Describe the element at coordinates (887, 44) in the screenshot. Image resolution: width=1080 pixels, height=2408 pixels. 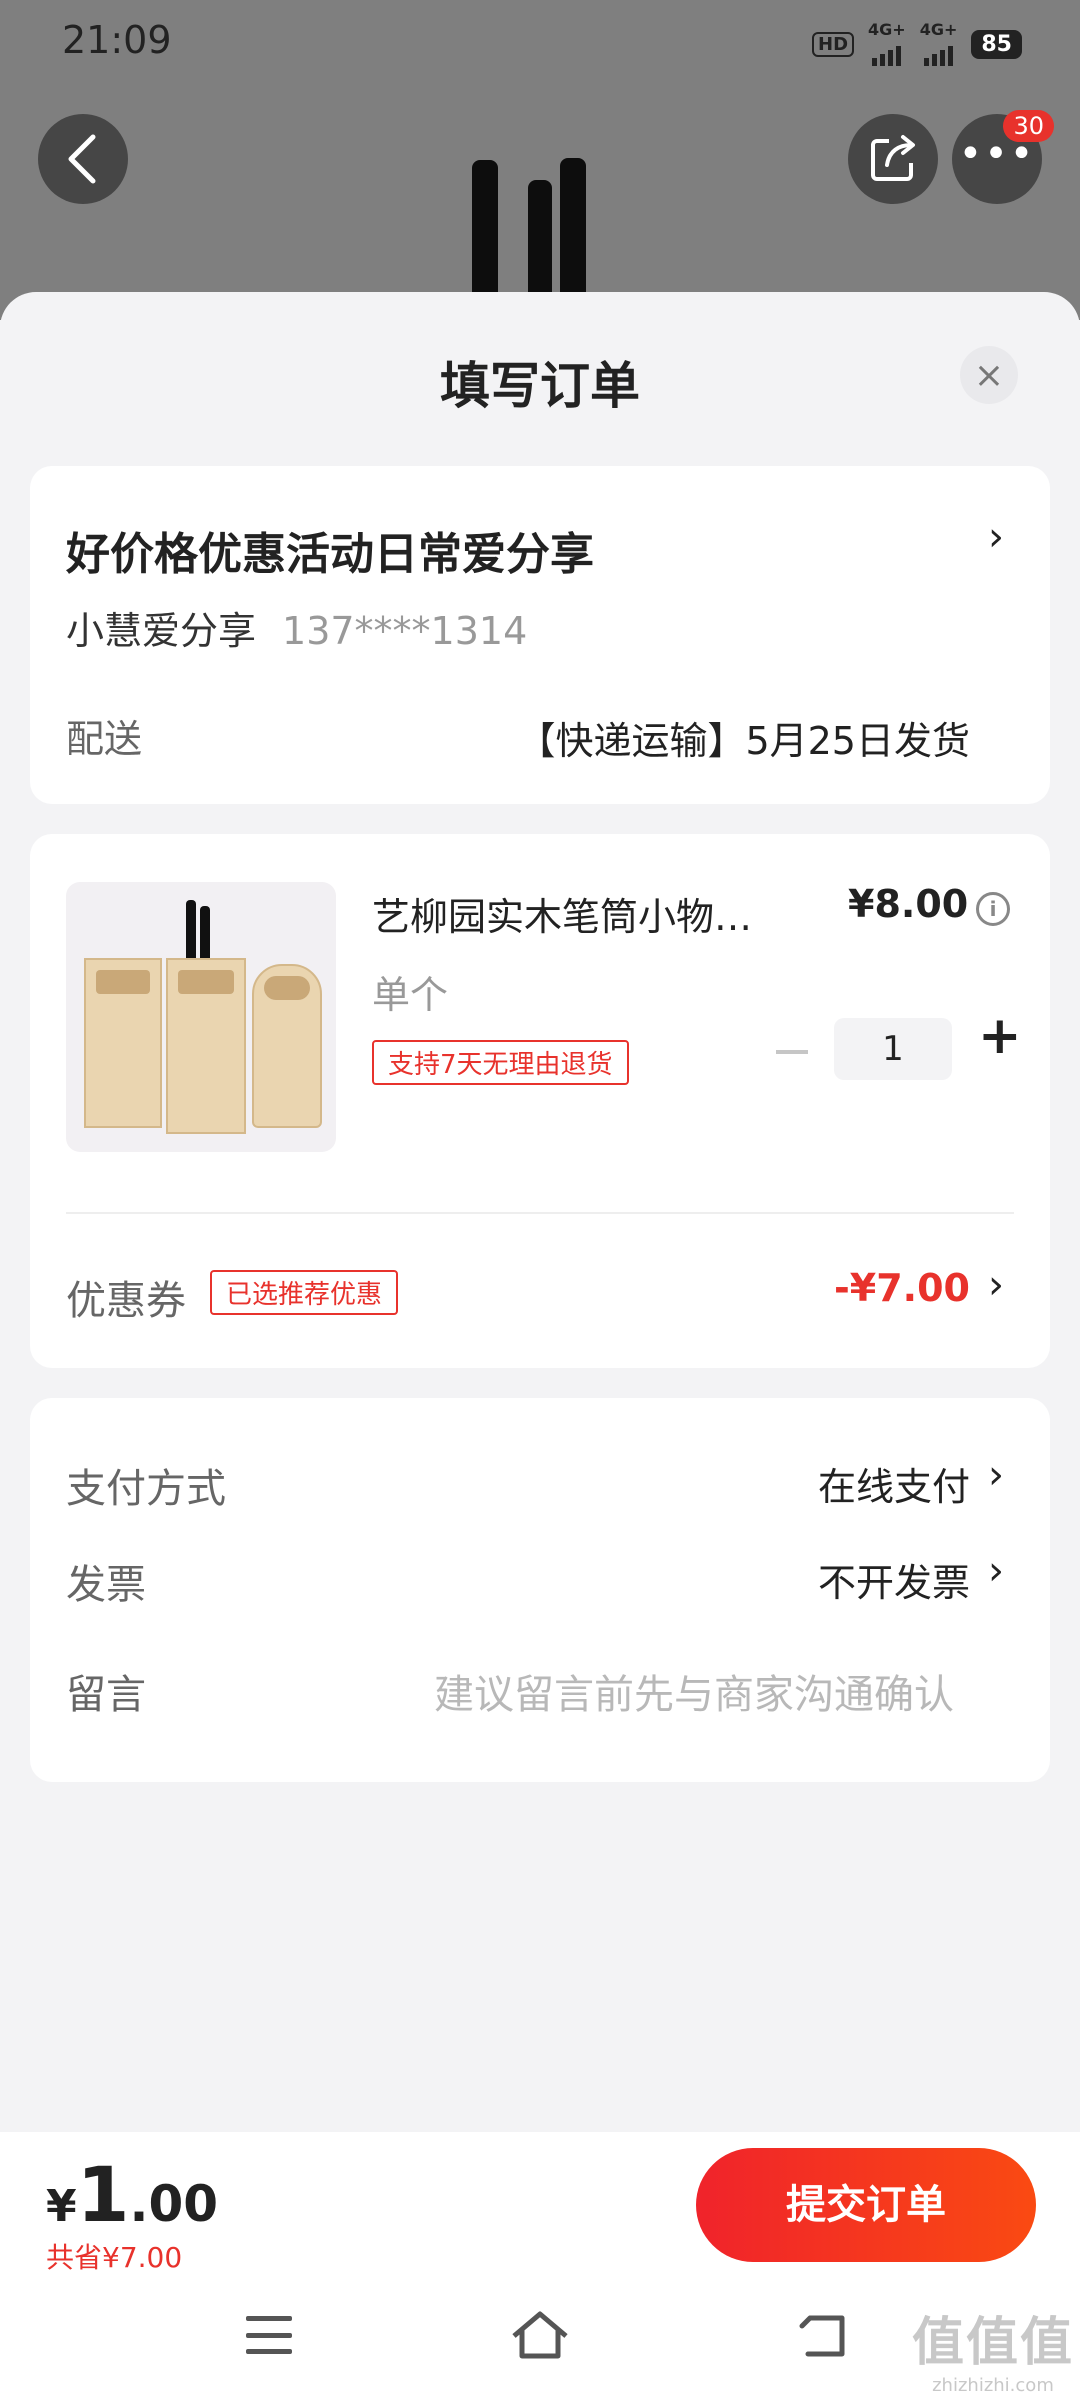
I see `signal-icon: 4G+` at that location.